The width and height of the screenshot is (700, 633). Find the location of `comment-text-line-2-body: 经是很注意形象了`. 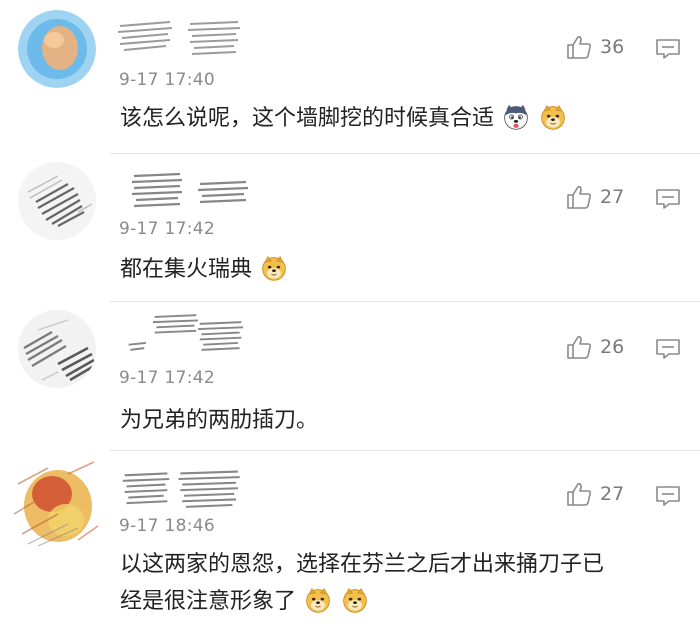

comment-text-line-2-body: 经是很注意形象了 is located at coordinates (208, 601).